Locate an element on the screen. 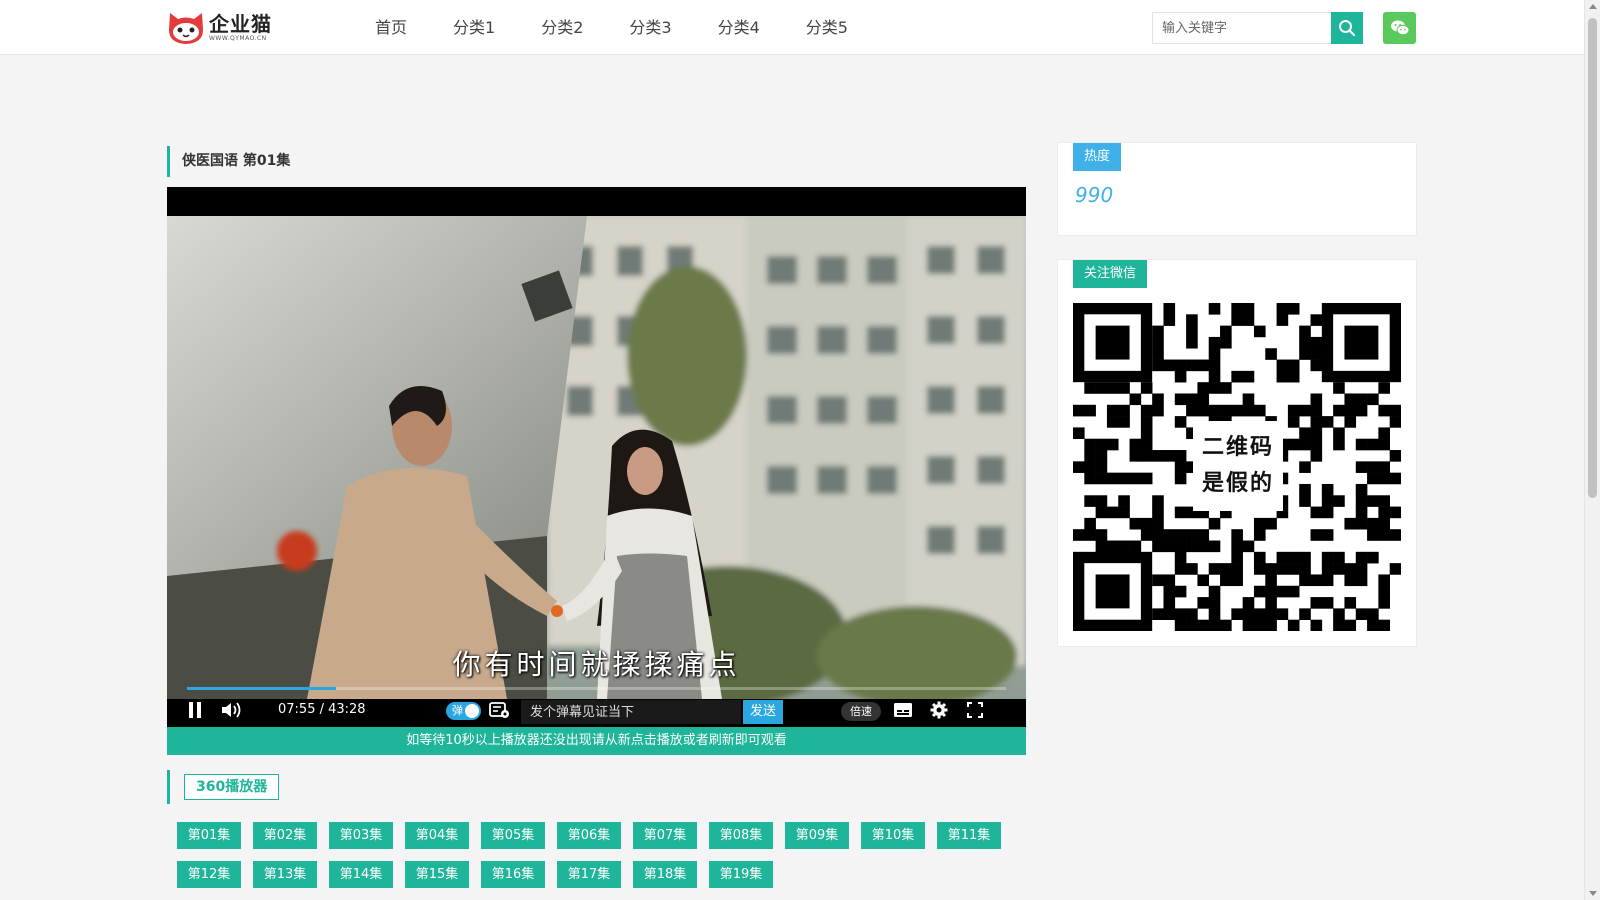 This screenshot has height=900, width=1600. playback-time: 07:55 / 43:28 is located at coordinates (322, 709).